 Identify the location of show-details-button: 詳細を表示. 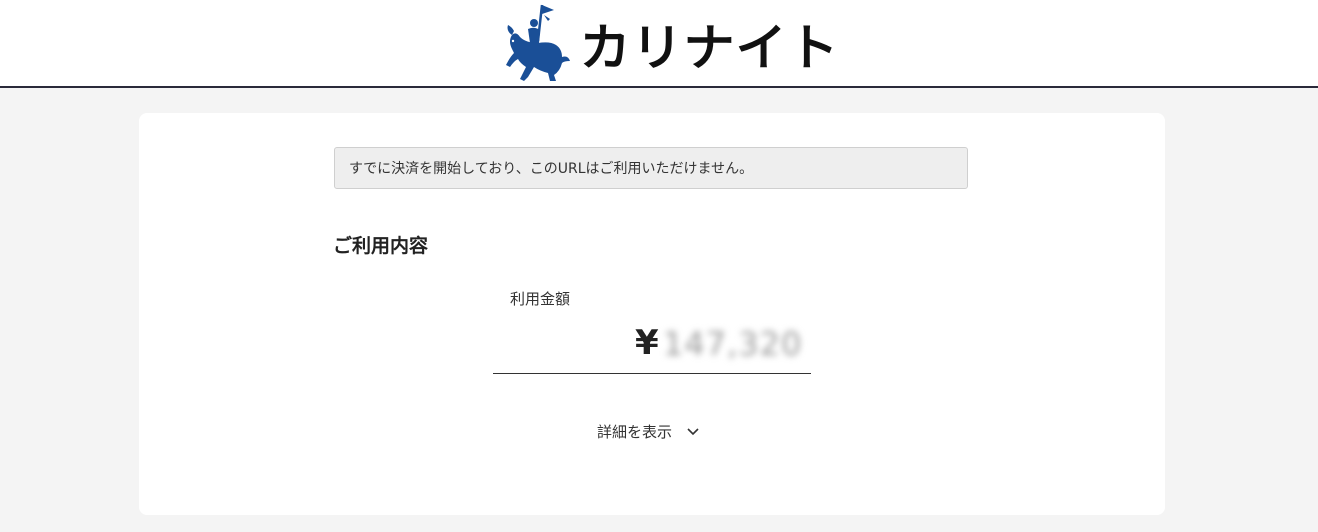
(648, 431).